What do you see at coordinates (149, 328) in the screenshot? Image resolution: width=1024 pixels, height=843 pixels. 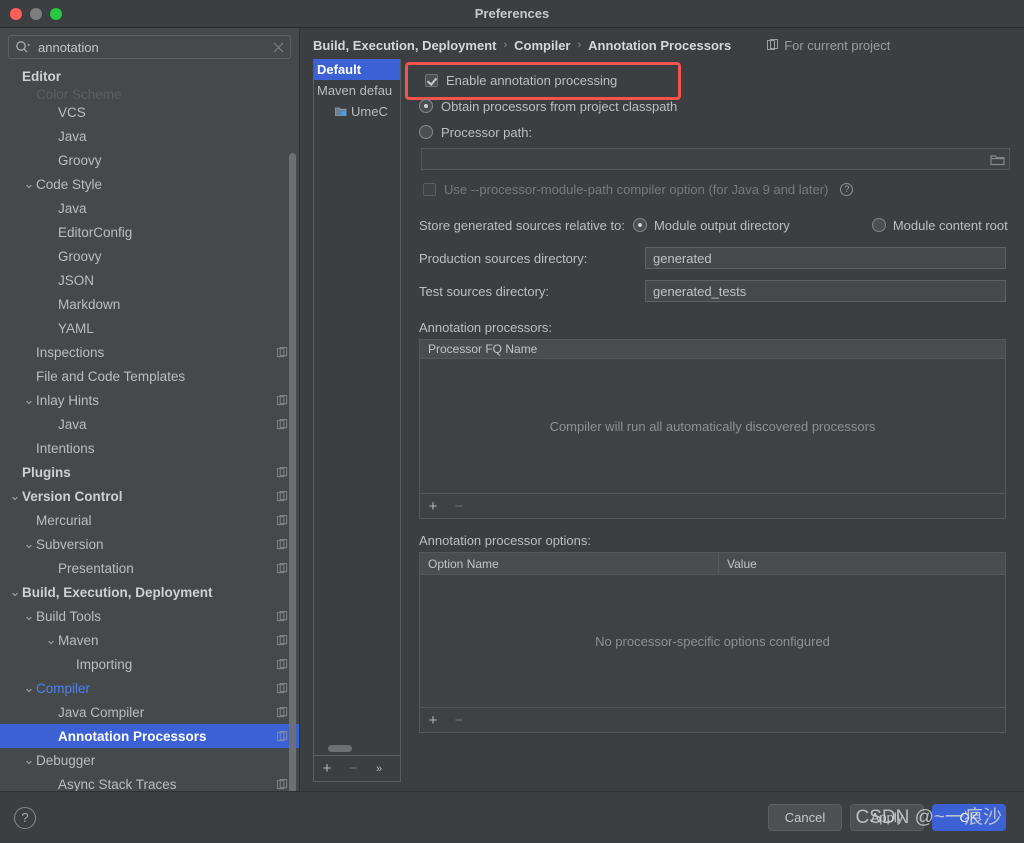 I see `sidebar-item-yaml: YAML` at bounding box center [149, 328].